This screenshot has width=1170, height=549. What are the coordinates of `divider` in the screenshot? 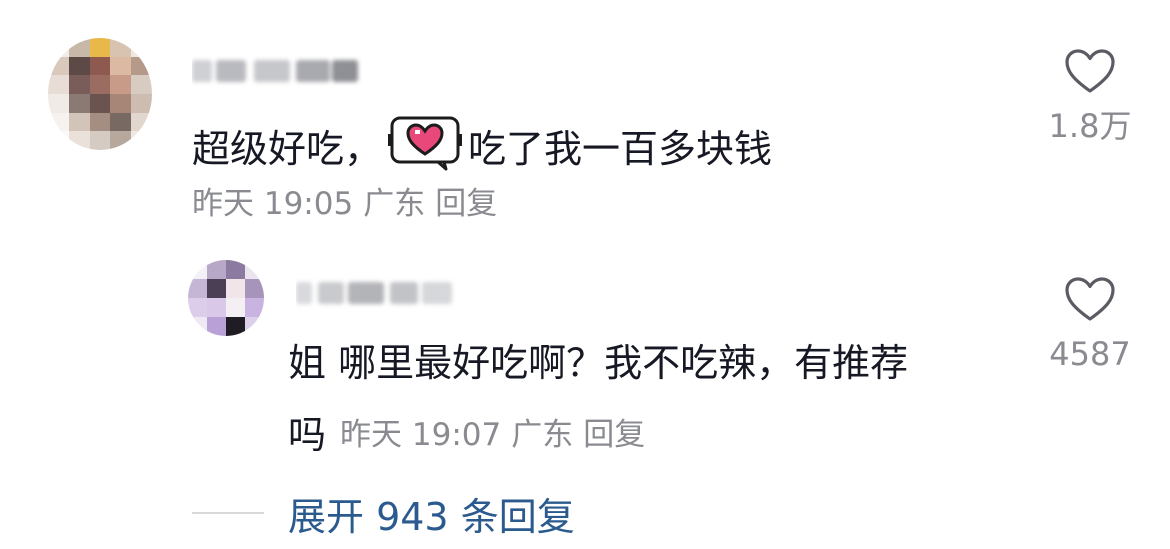 It's located at (228, 513).